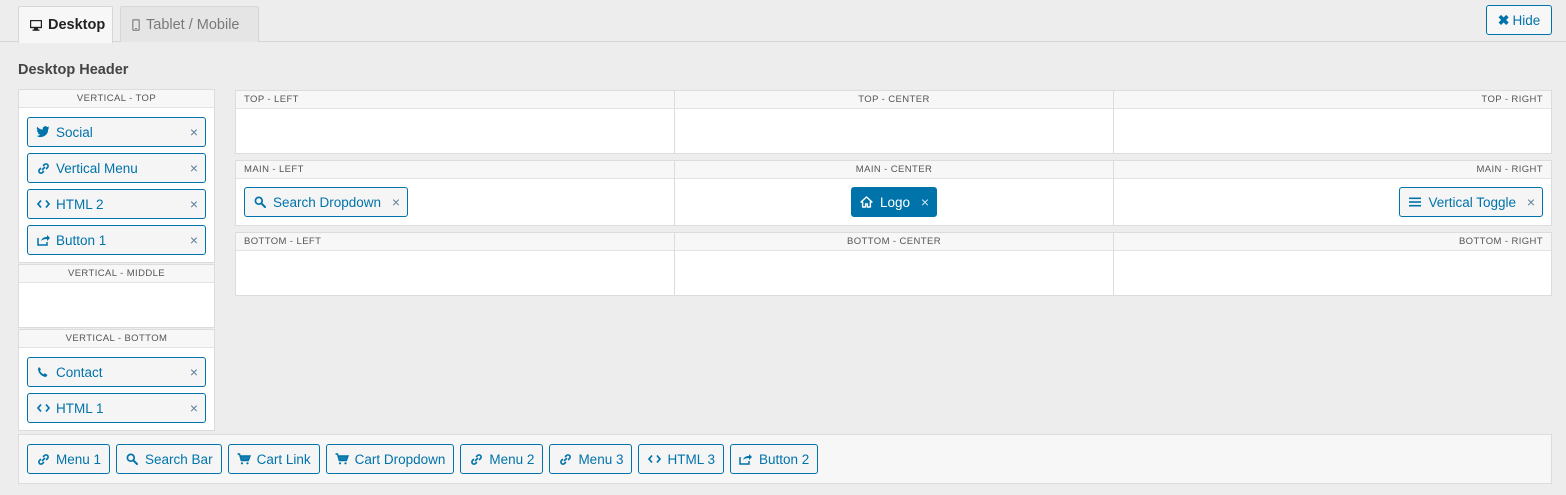 This screenshot has height=495, width=1566. What do you see at coordinates (894, 170) in the screenshot?
I see `main-center-title: MAIN - CENTER` at bounding box center [894, 170].